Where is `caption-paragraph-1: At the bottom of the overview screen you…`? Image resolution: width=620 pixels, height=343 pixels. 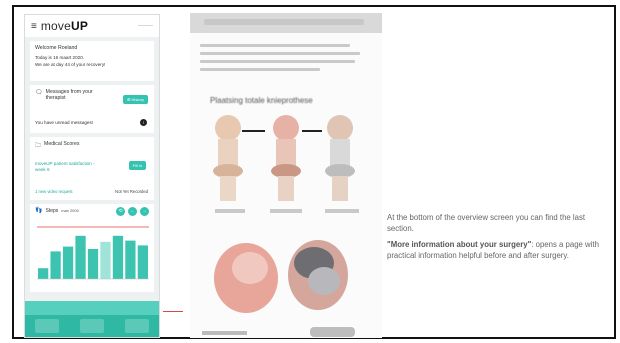 caption-paragraph-1: At the bottom of the overview screen you… is located at coordinates (486, 223).